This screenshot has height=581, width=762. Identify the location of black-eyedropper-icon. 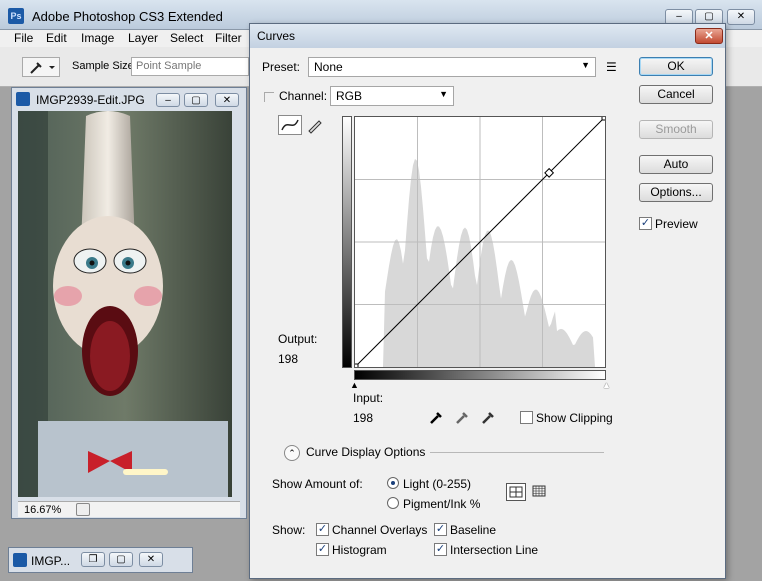
(436, 417).